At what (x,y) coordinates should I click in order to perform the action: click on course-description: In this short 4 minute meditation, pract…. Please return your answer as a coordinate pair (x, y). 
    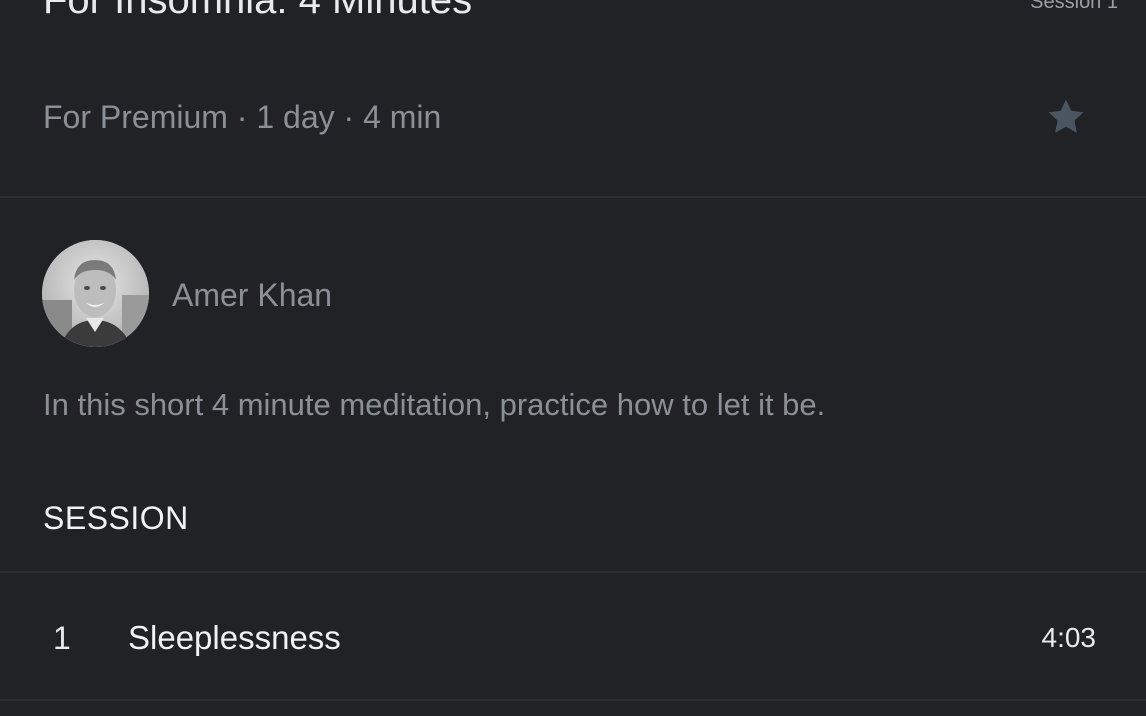
    Looking at the image, I should click on (434, 404).